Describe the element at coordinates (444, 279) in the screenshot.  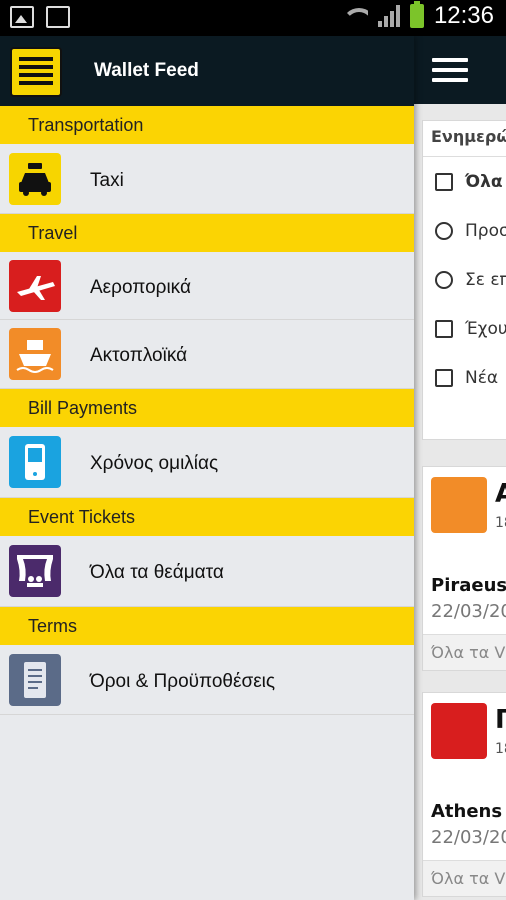
I see `gear-icon` at that location.